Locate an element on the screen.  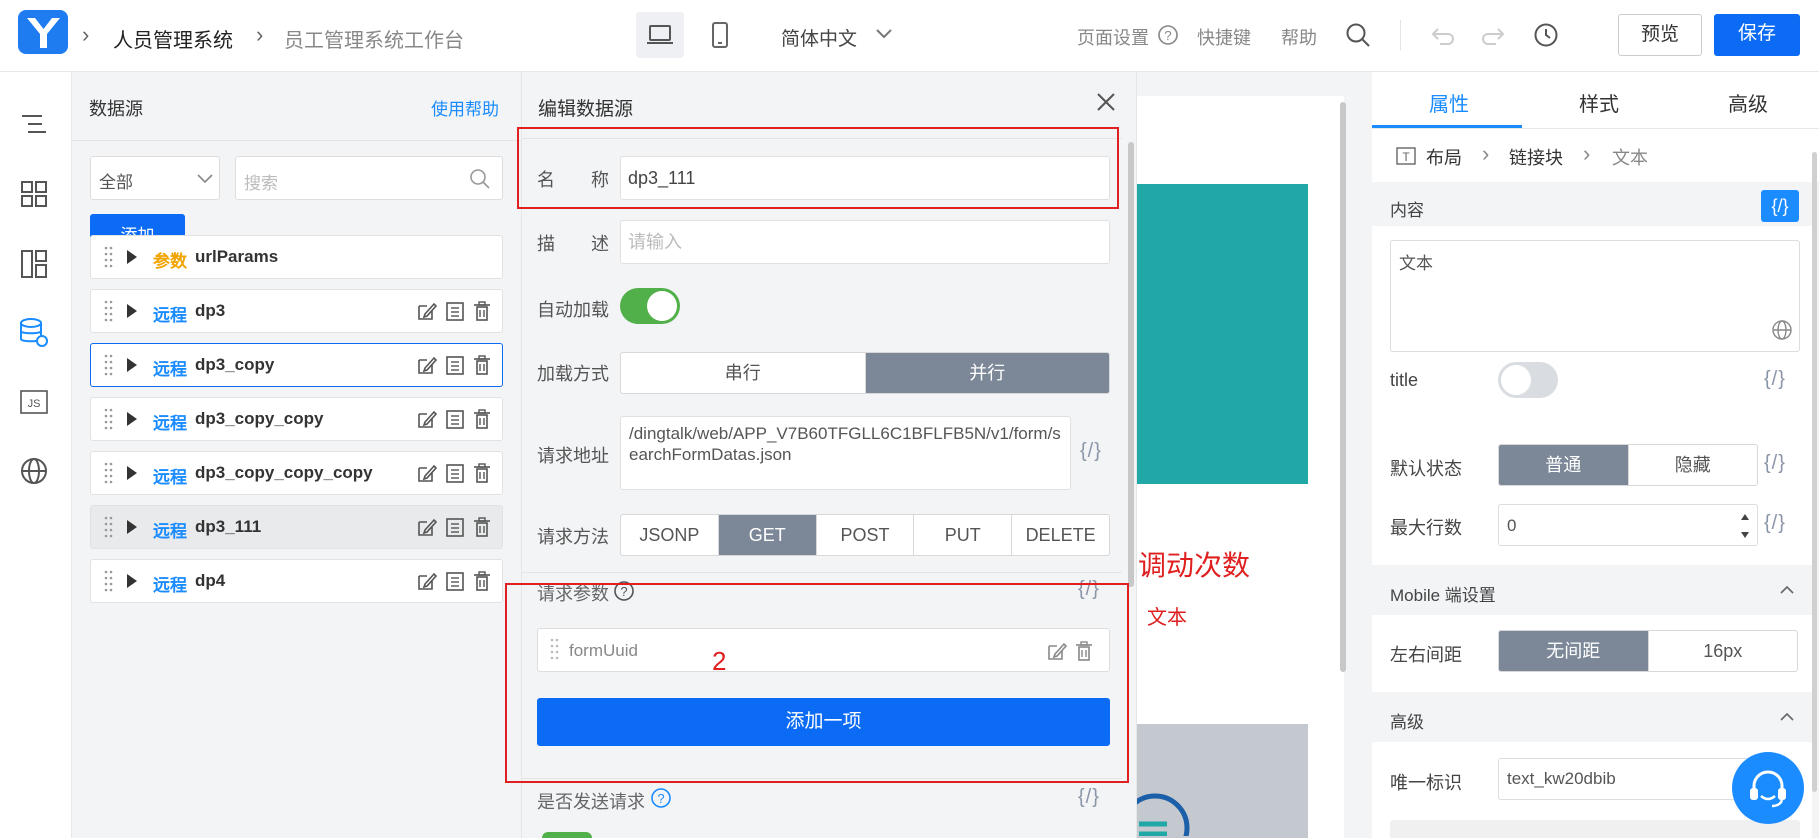
search-input: 搜索 is located at coordinates (369, 178).